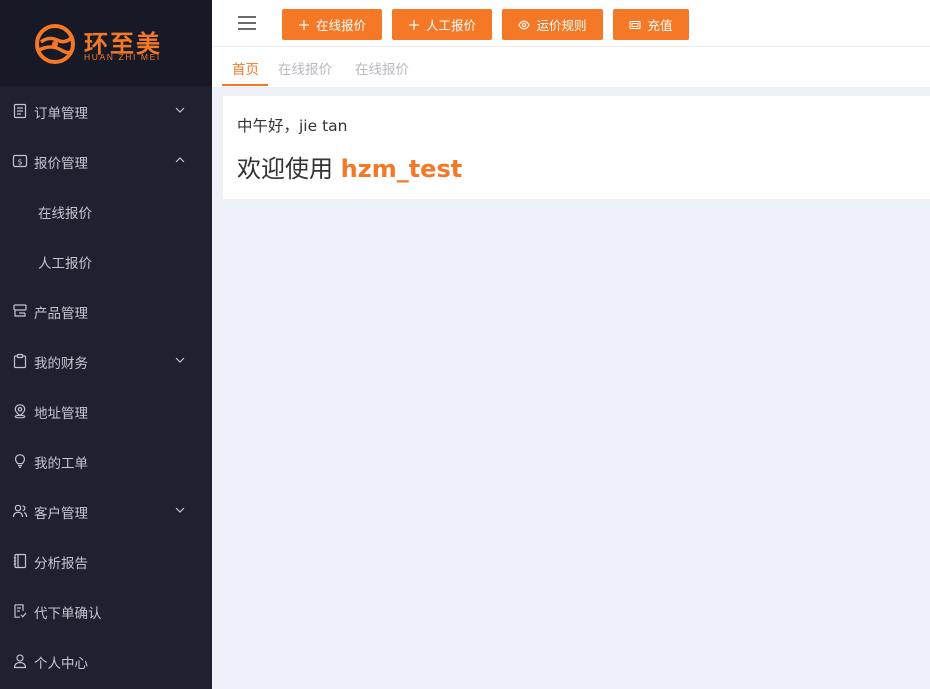 This screenshot has width=930, height=689. What do you see at coordinates (245, 85) in the screenshot?
I see `active-tab-indicator` at bounding box center [245, 85].